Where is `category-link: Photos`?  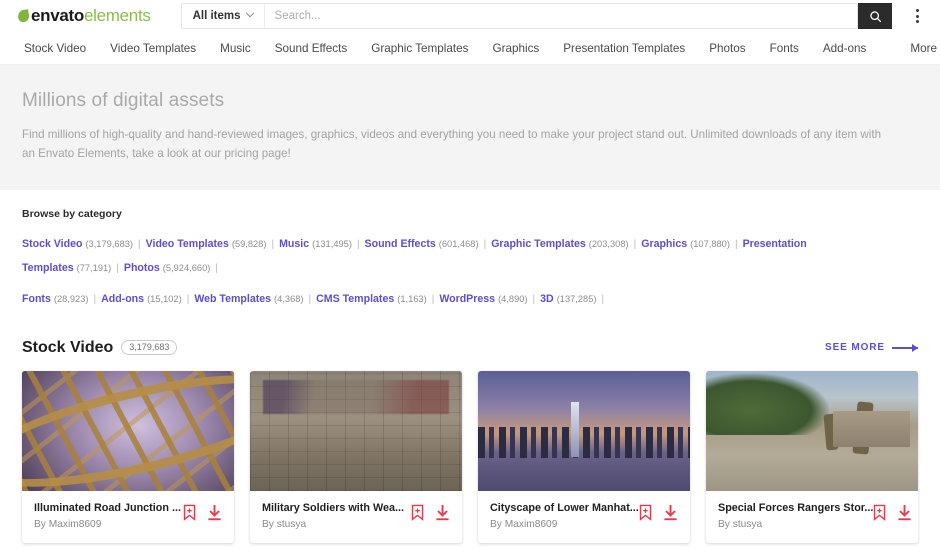
category-link: Photos is located at coordinates (142, 268).